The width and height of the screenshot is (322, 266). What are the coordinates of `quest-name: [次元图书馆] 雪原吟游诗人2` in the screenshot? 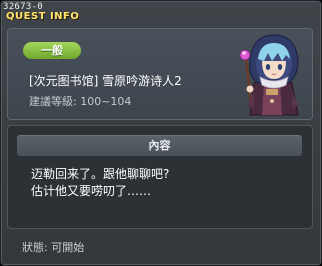 It's located at (105, 81).